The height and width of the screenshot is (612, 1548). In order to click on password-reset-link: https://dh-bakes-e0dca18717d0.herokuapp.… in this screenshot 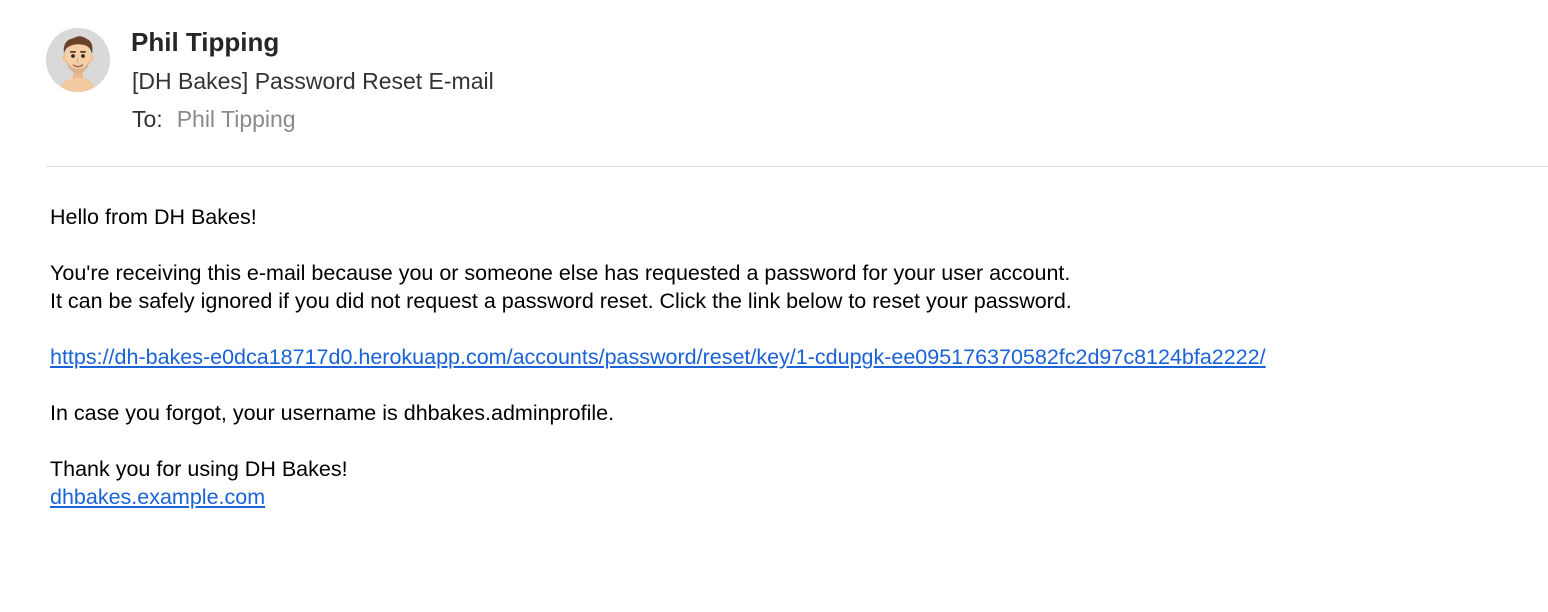, I will do `click(658, 357)`.